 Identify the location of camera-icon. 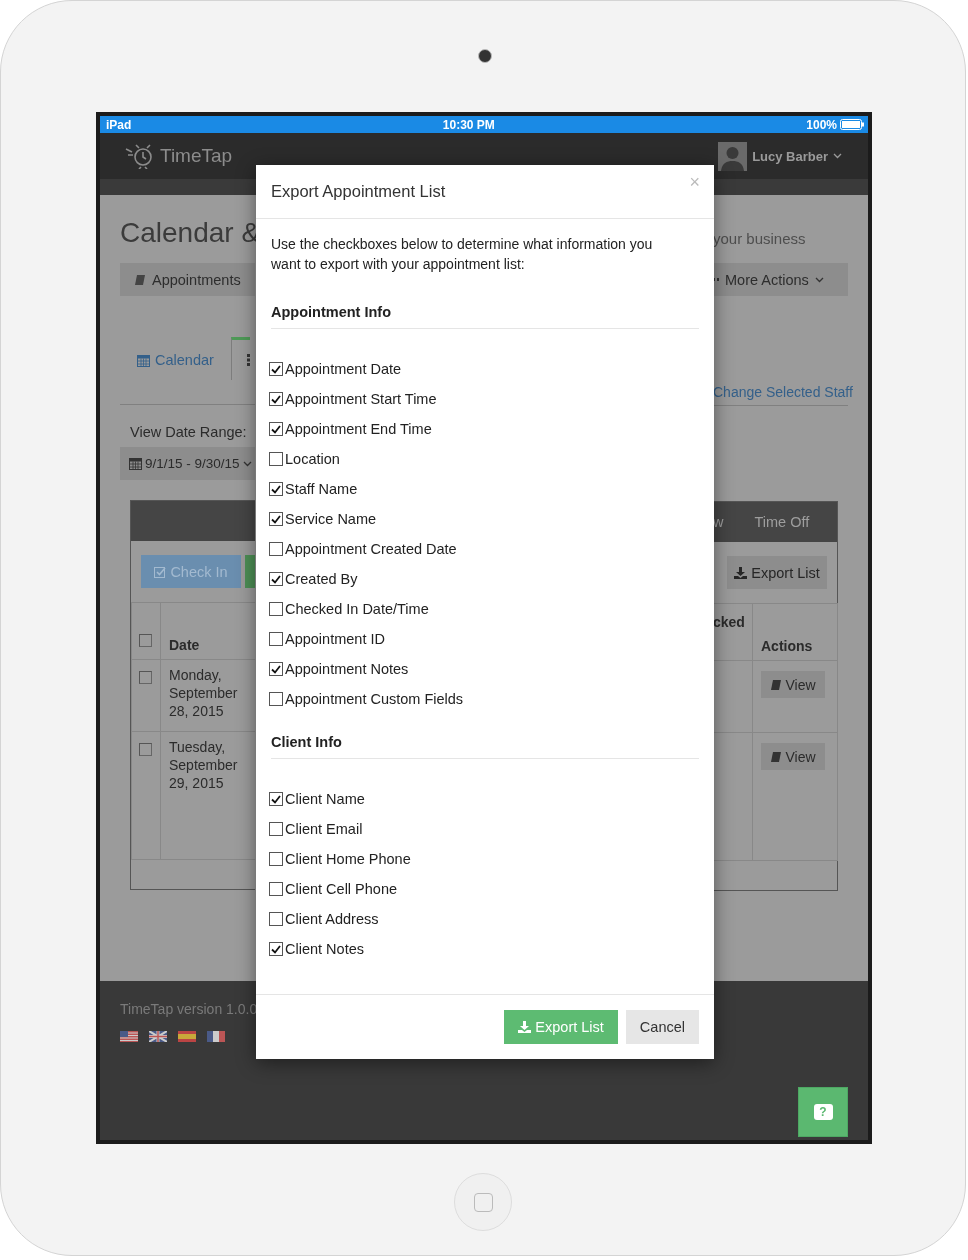
(485, 56).